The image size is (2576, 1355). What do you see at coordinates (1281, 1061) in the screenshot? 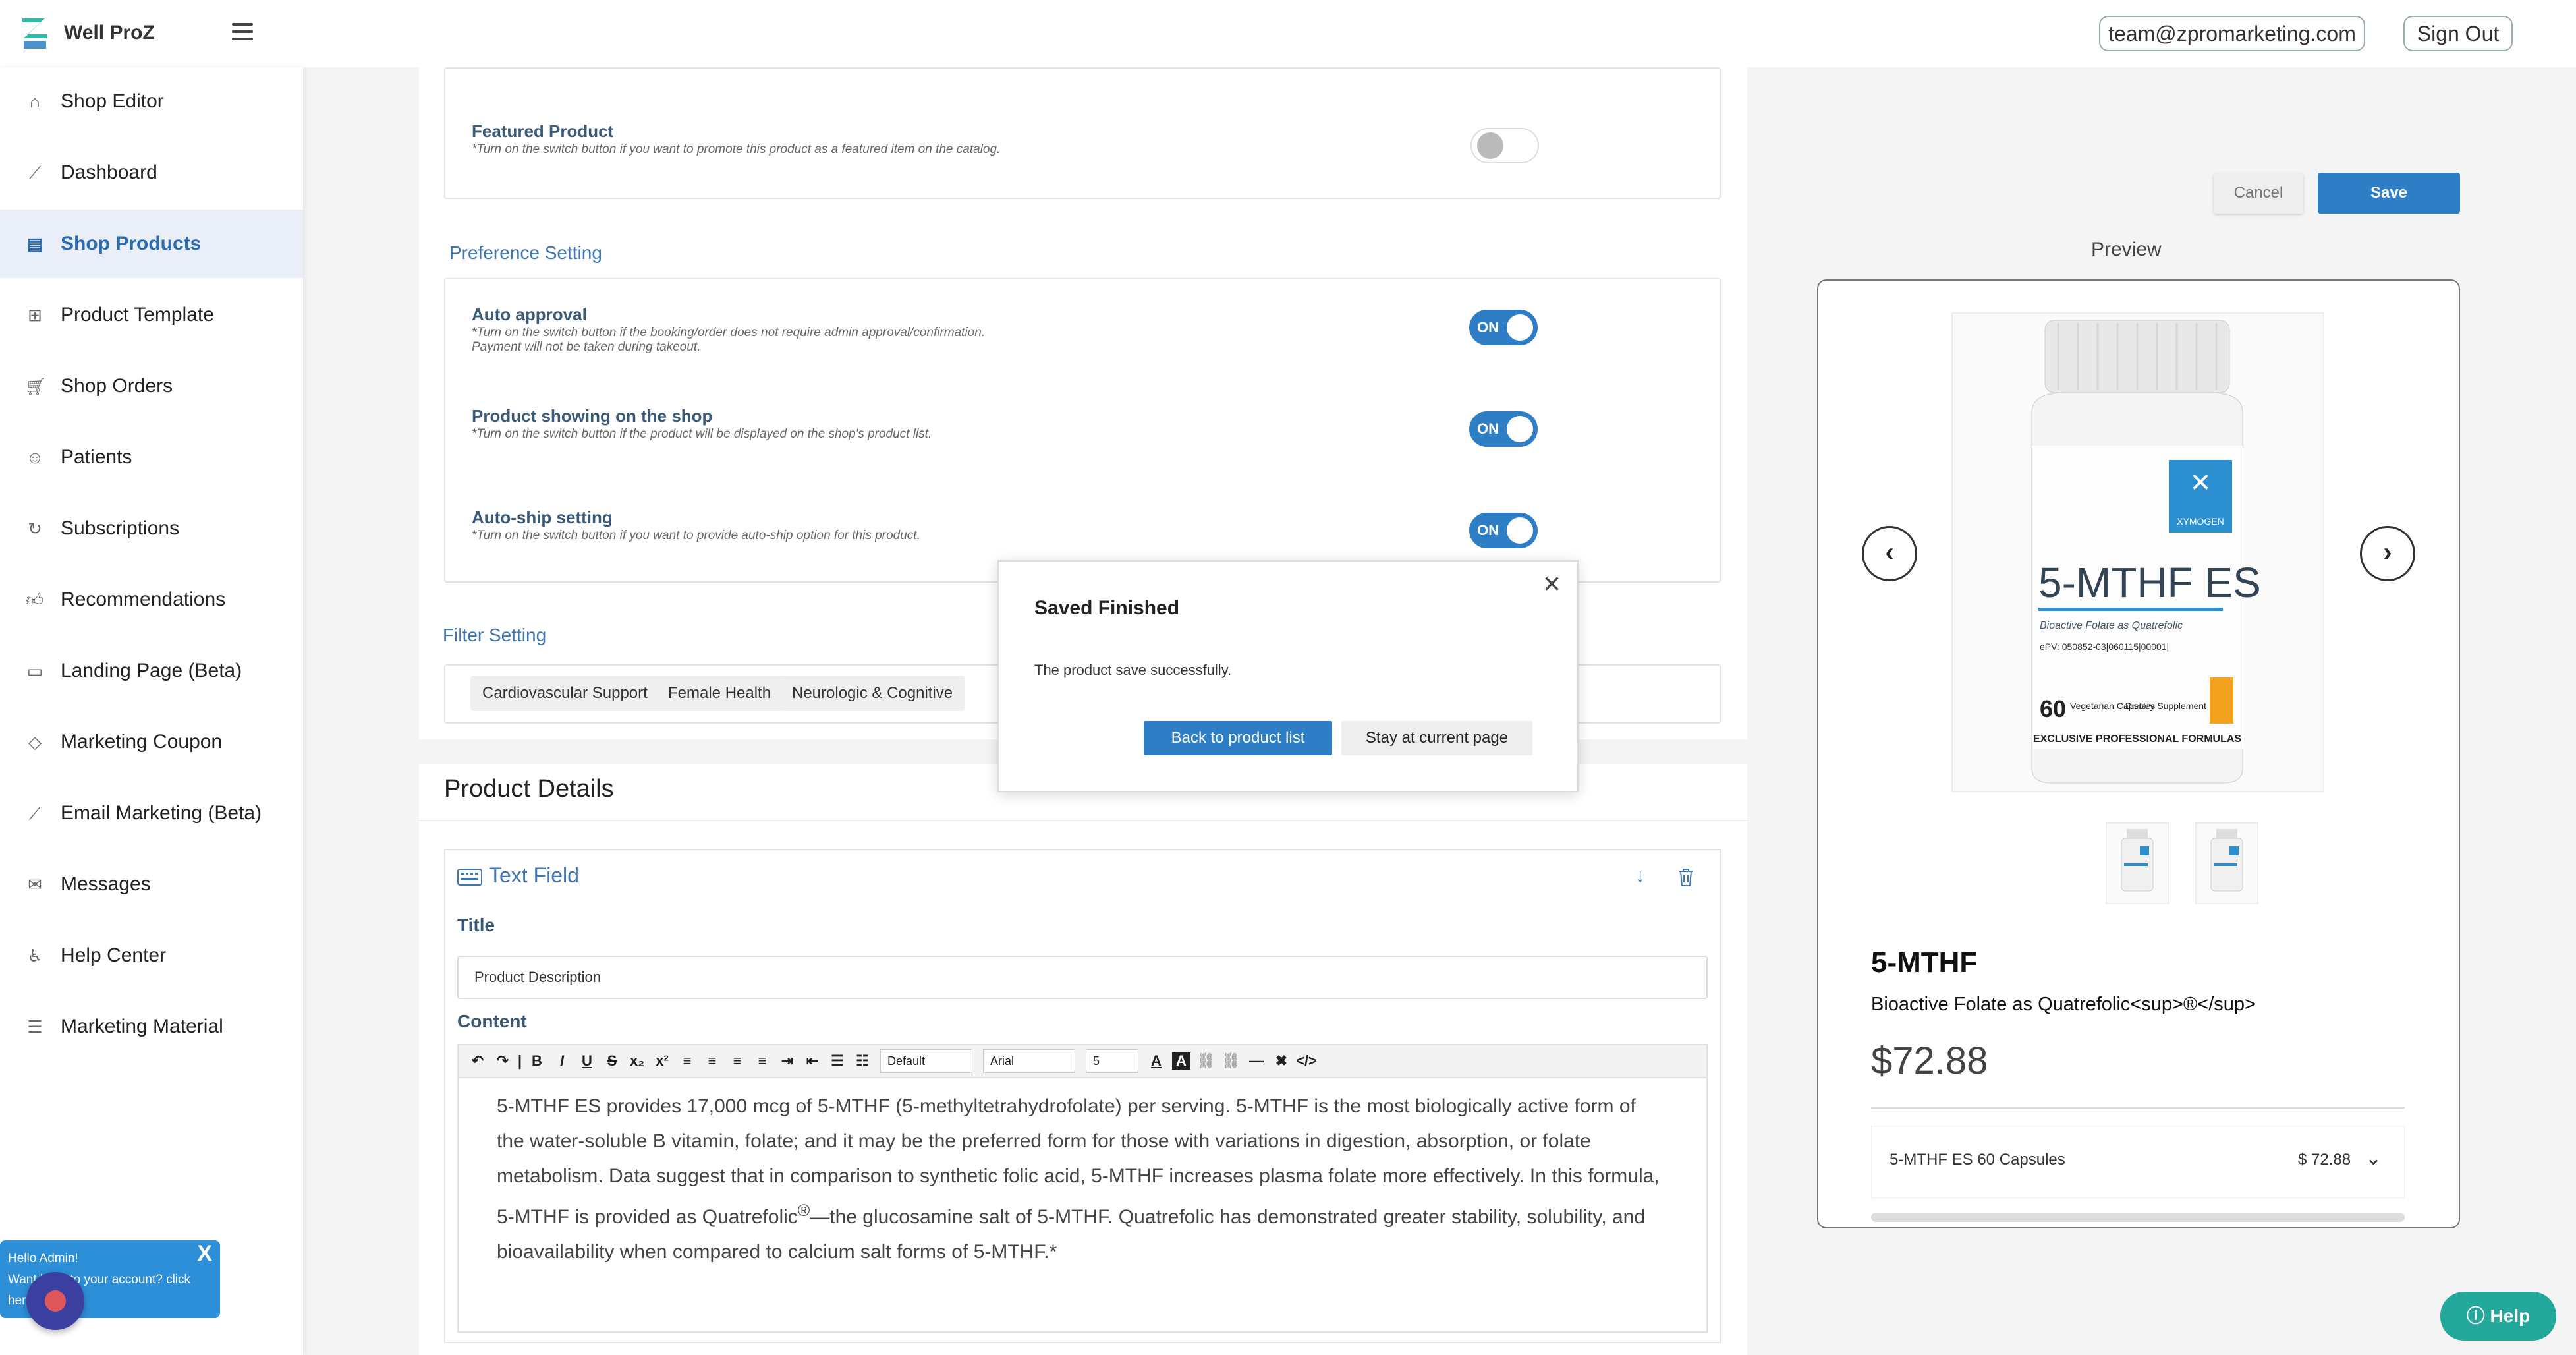
I see `clear-format-icon: ✖` at bounding box center [1281, 1061].